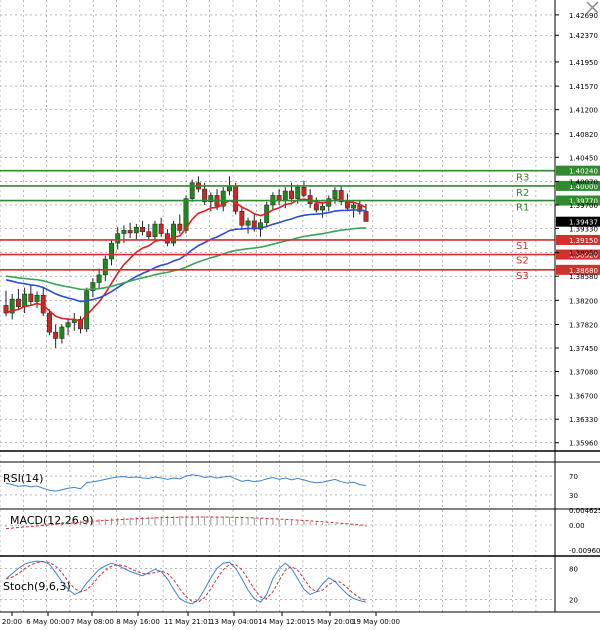  I want to click on rsi-level-label: 30, so click(573, 496).